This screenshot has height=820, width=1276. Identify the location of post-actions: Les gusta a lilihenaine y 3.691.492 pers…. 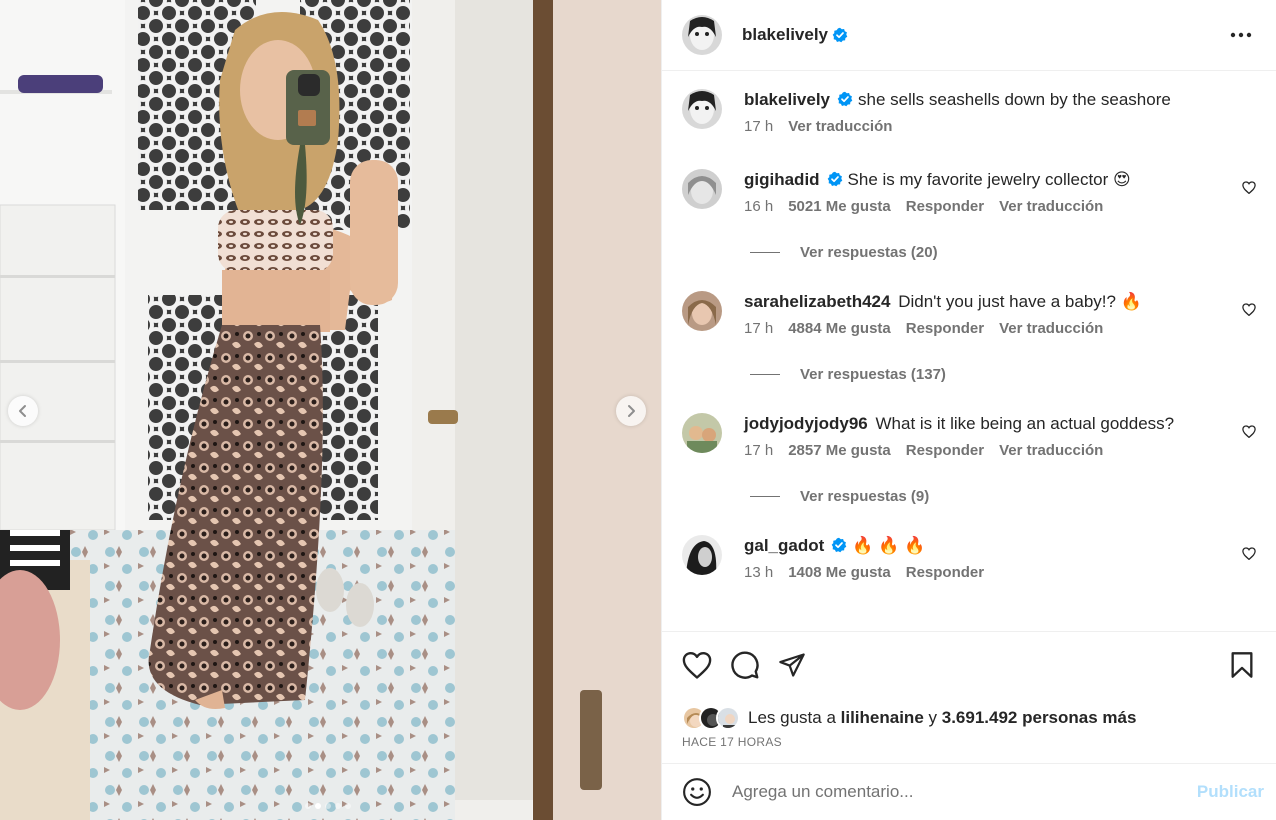
(969, 690).